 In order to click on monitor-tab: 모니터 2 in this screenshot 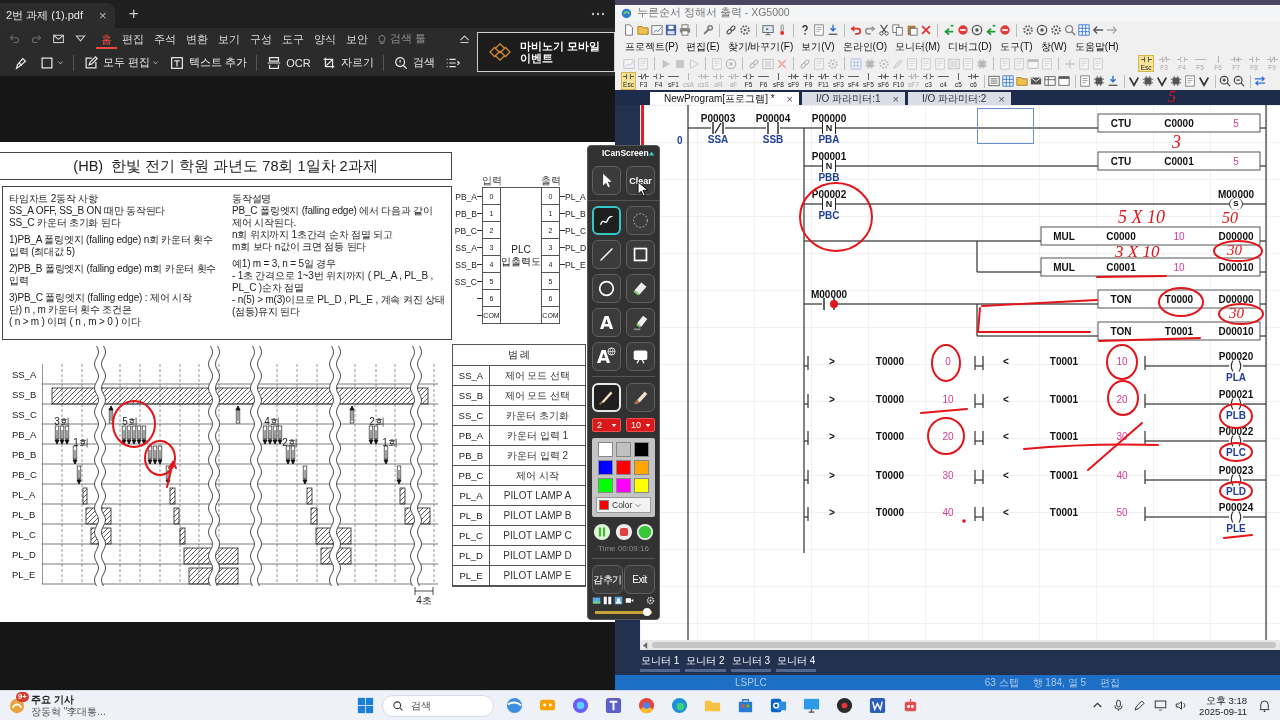, I will do `click(705, 662)`.